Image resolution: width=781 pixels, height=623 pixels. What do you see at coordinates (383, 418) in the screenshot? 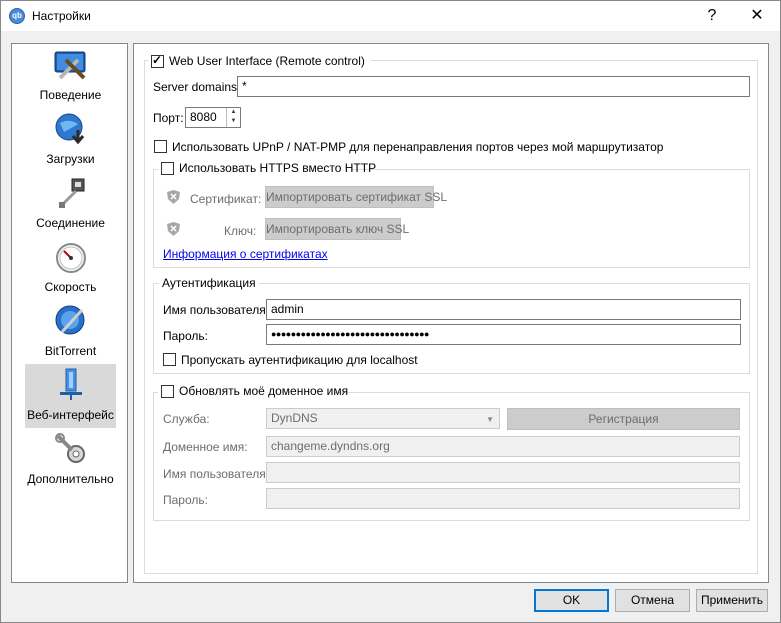
I see `dyndns-service-select: DynDNS ▼` at bounding box center [383, 418].